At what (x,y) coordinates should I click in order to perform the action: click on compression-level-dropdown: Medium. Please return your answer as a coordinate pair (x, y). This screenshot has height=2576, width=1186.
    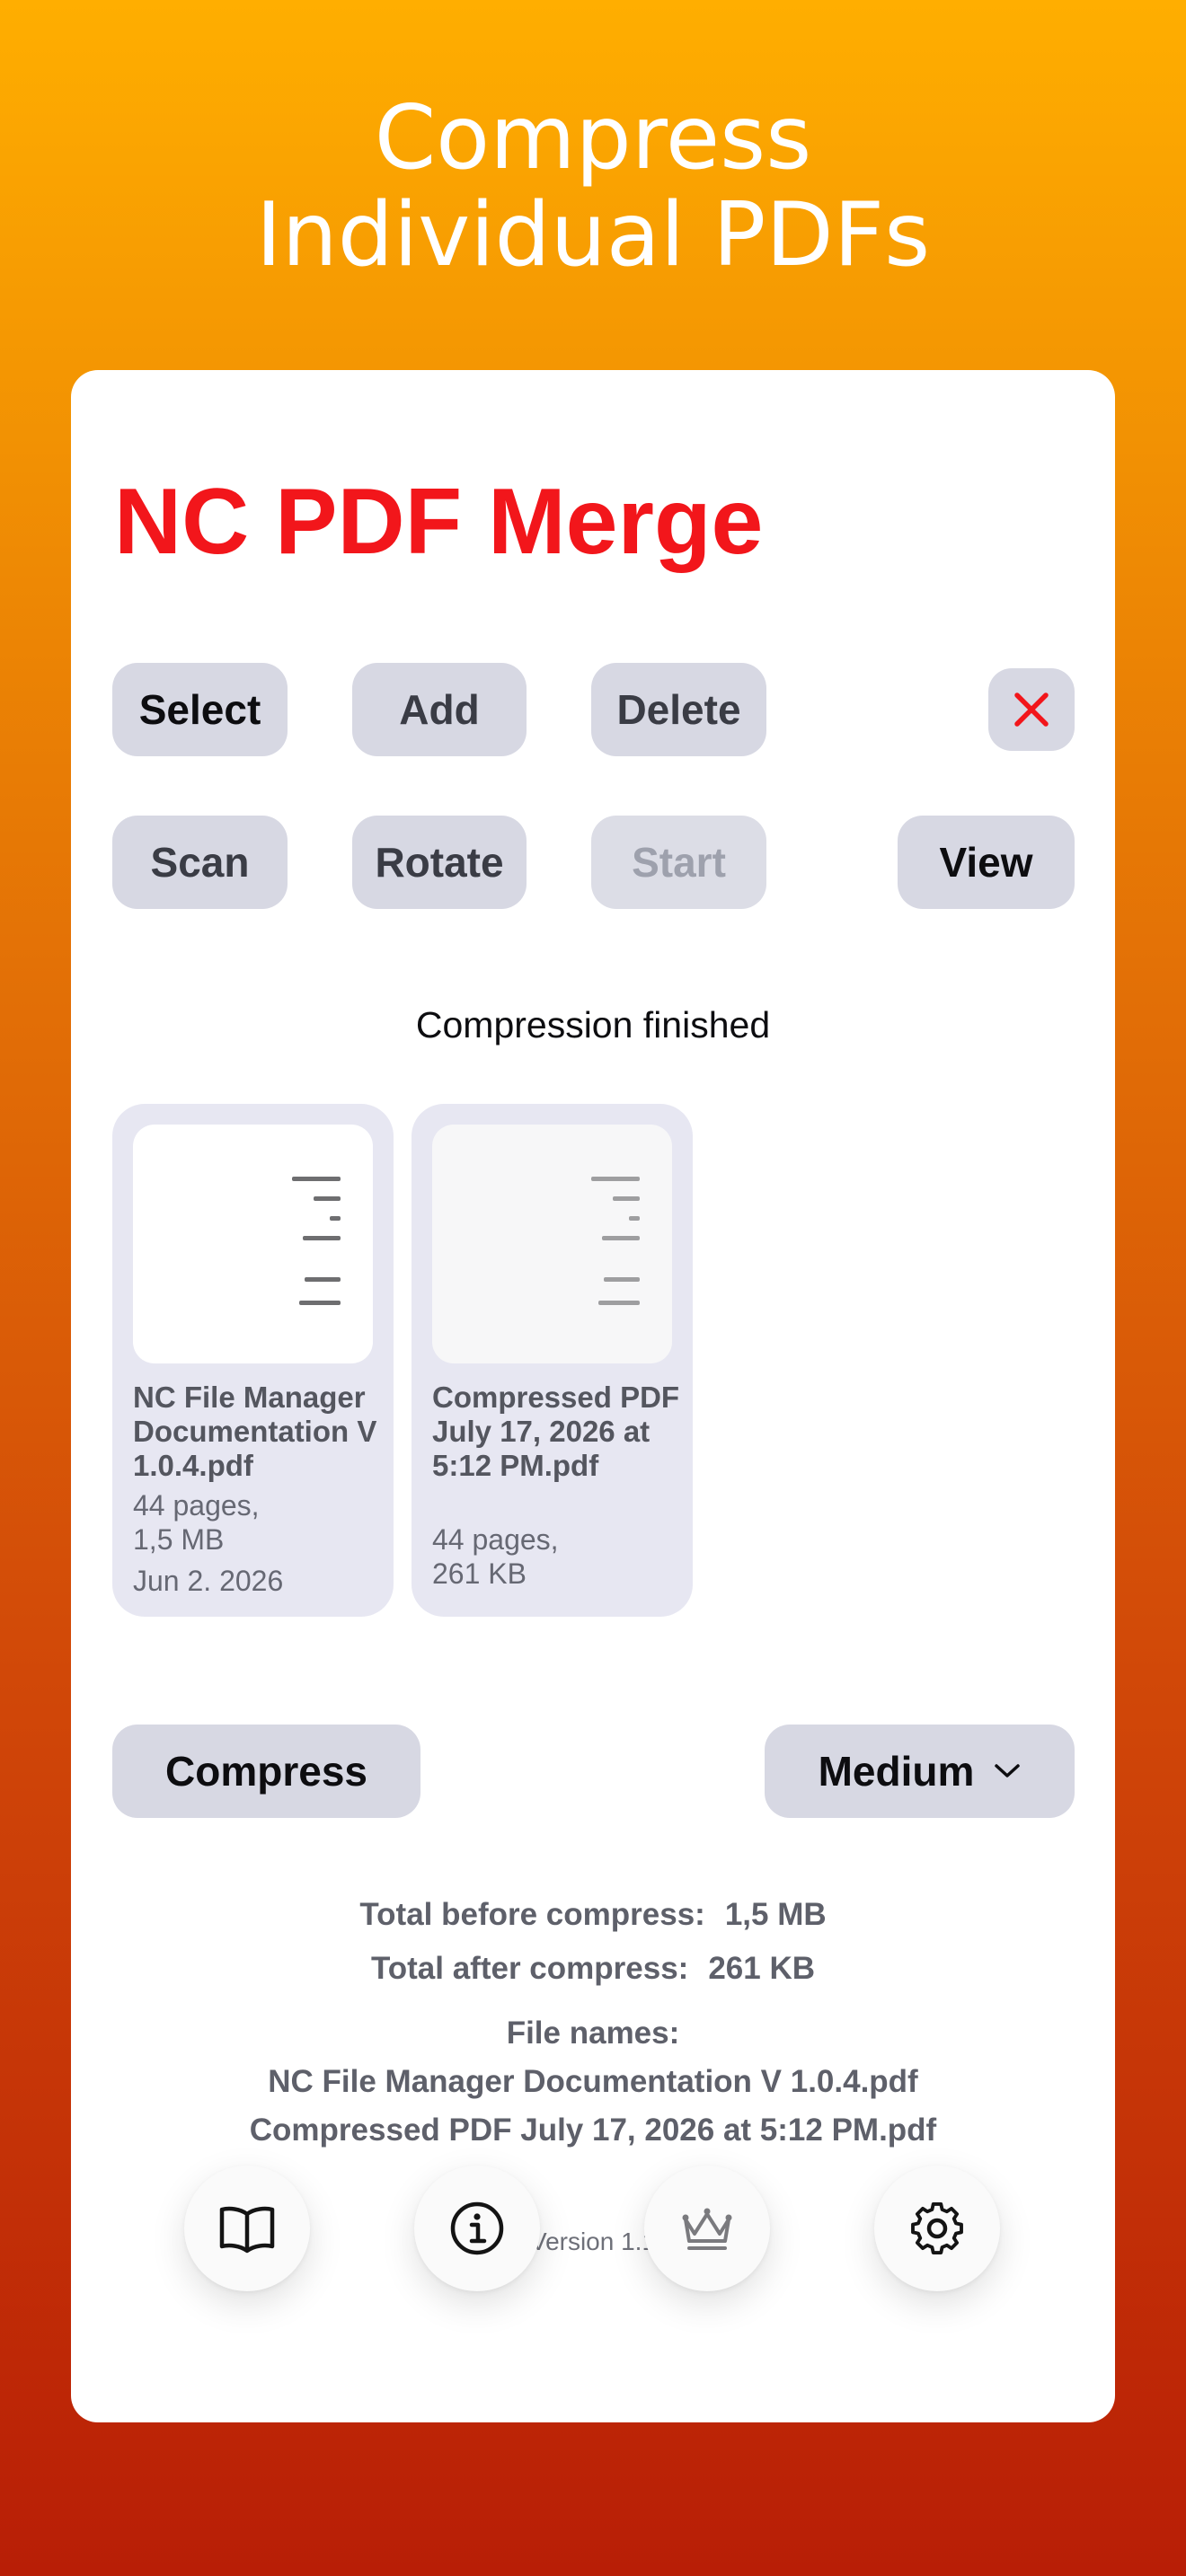
    Looking at the image, I should click on (920, 1771).